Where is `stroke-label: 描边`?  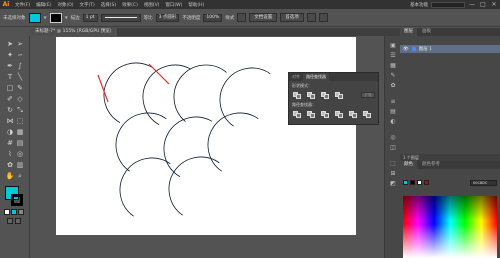
stroke-label: 描边 is located at coordinates (75, 18).